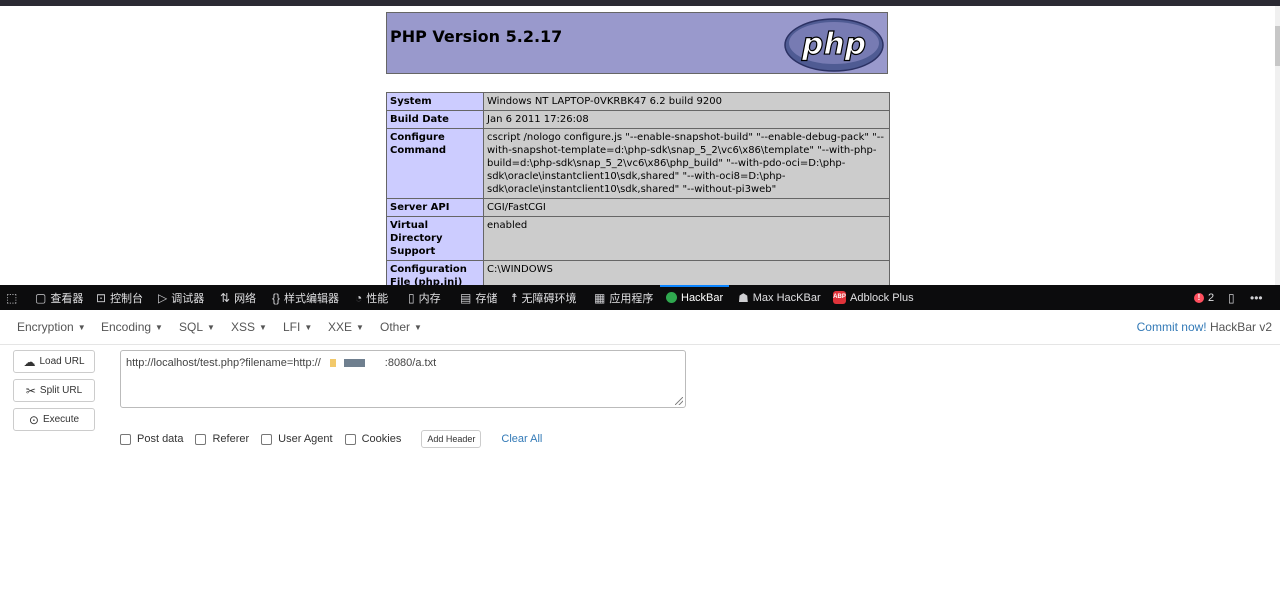 Image resolution: width=1280 pixels, height=591 pixels. Describe the element at coordinates (1172, 327) in the screenshot. I see `commit-link: Commit now!` at that location.